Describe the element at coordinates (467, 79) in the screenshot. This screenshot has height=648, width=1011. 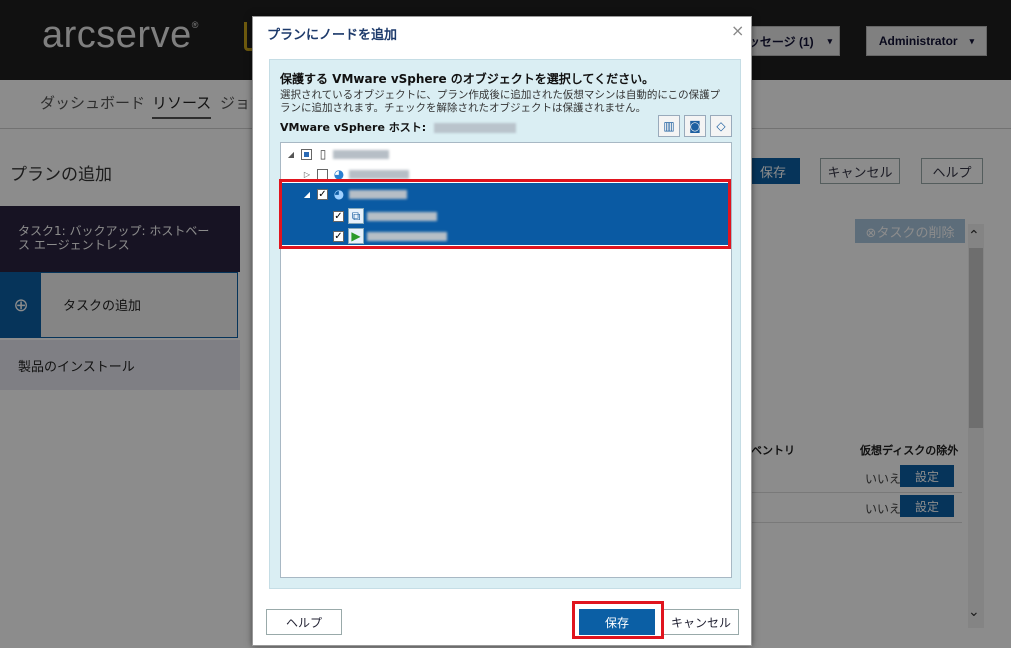
I see `selection-heading: 保護する VMware vSphere のオブジェクトを選択してください。` at that location.